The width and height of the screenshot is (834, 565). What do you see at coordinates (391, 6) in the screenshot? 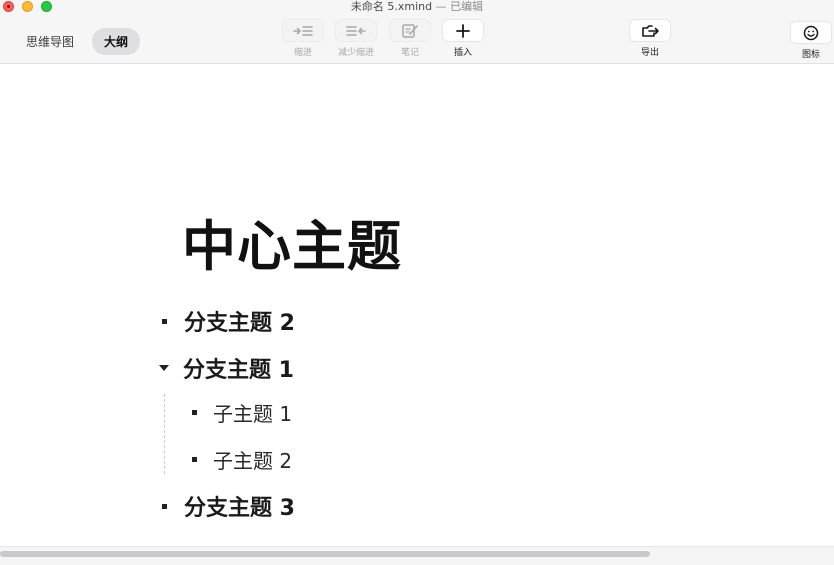
I see `document-filename: 未命名 5.xmind` at bounding box center [391, 6].